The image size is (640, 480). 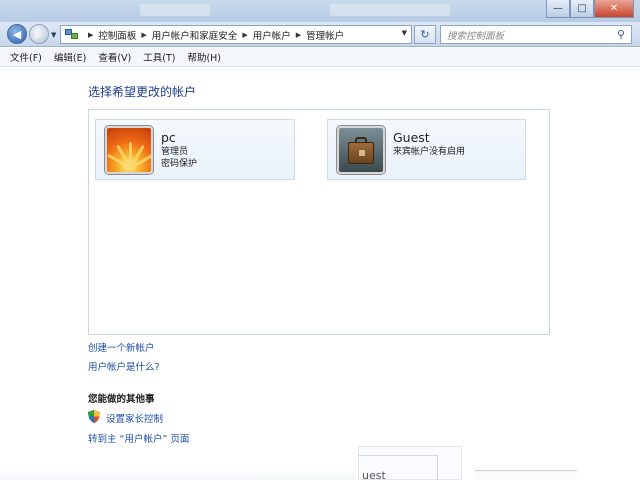 I want to click on background-window, so click(x=526, y=475).